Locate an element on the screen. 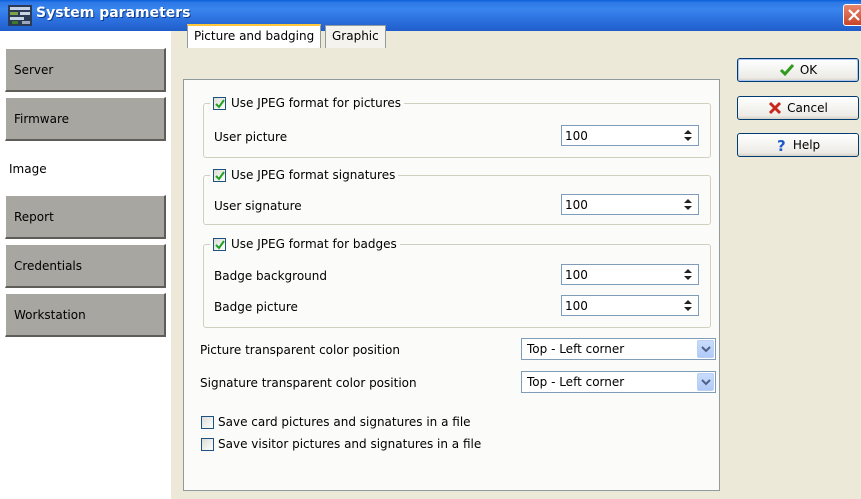 This screenshot has width=861, height=499. jpeg-pictures-label: Use JPEG format for pictures is located at coordinates (316, 103).